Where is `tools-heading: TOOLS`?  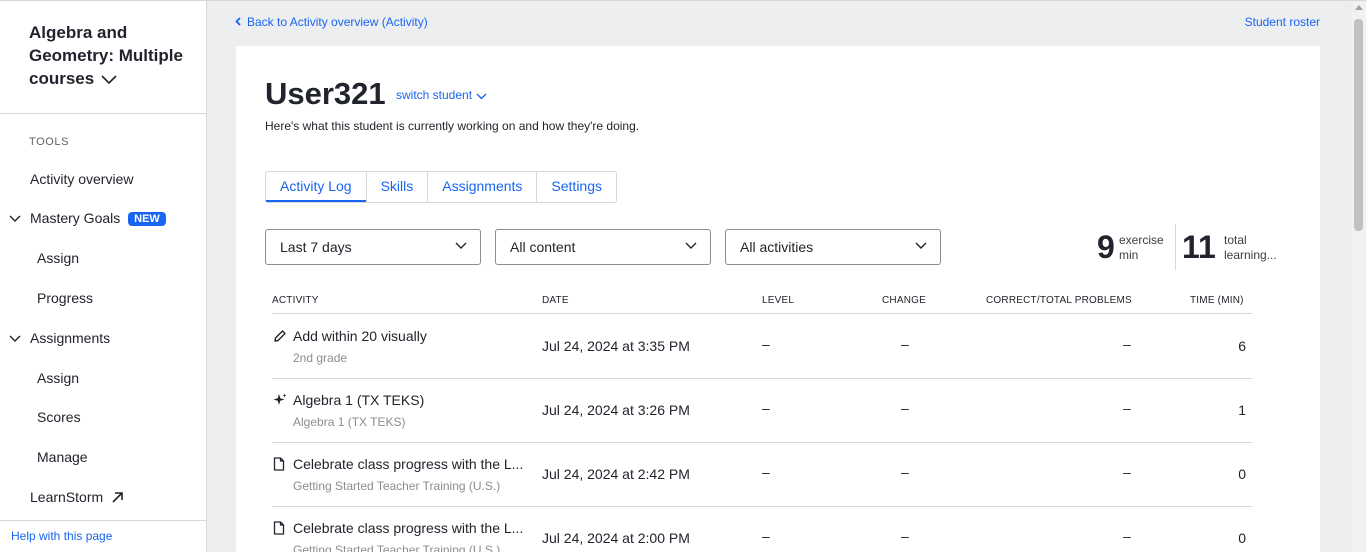 tools-heading: TOOLS is located at coordinates (49, 142).